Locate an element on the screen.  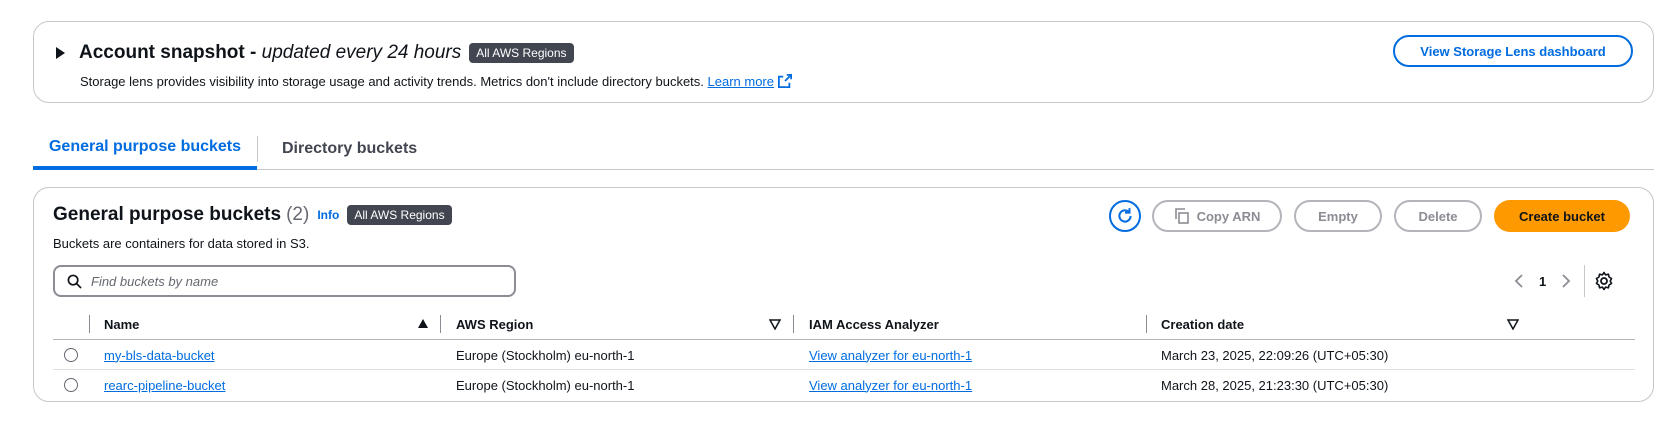
column-header-creation-date: Creation date is located at coordinates (1202, 324).